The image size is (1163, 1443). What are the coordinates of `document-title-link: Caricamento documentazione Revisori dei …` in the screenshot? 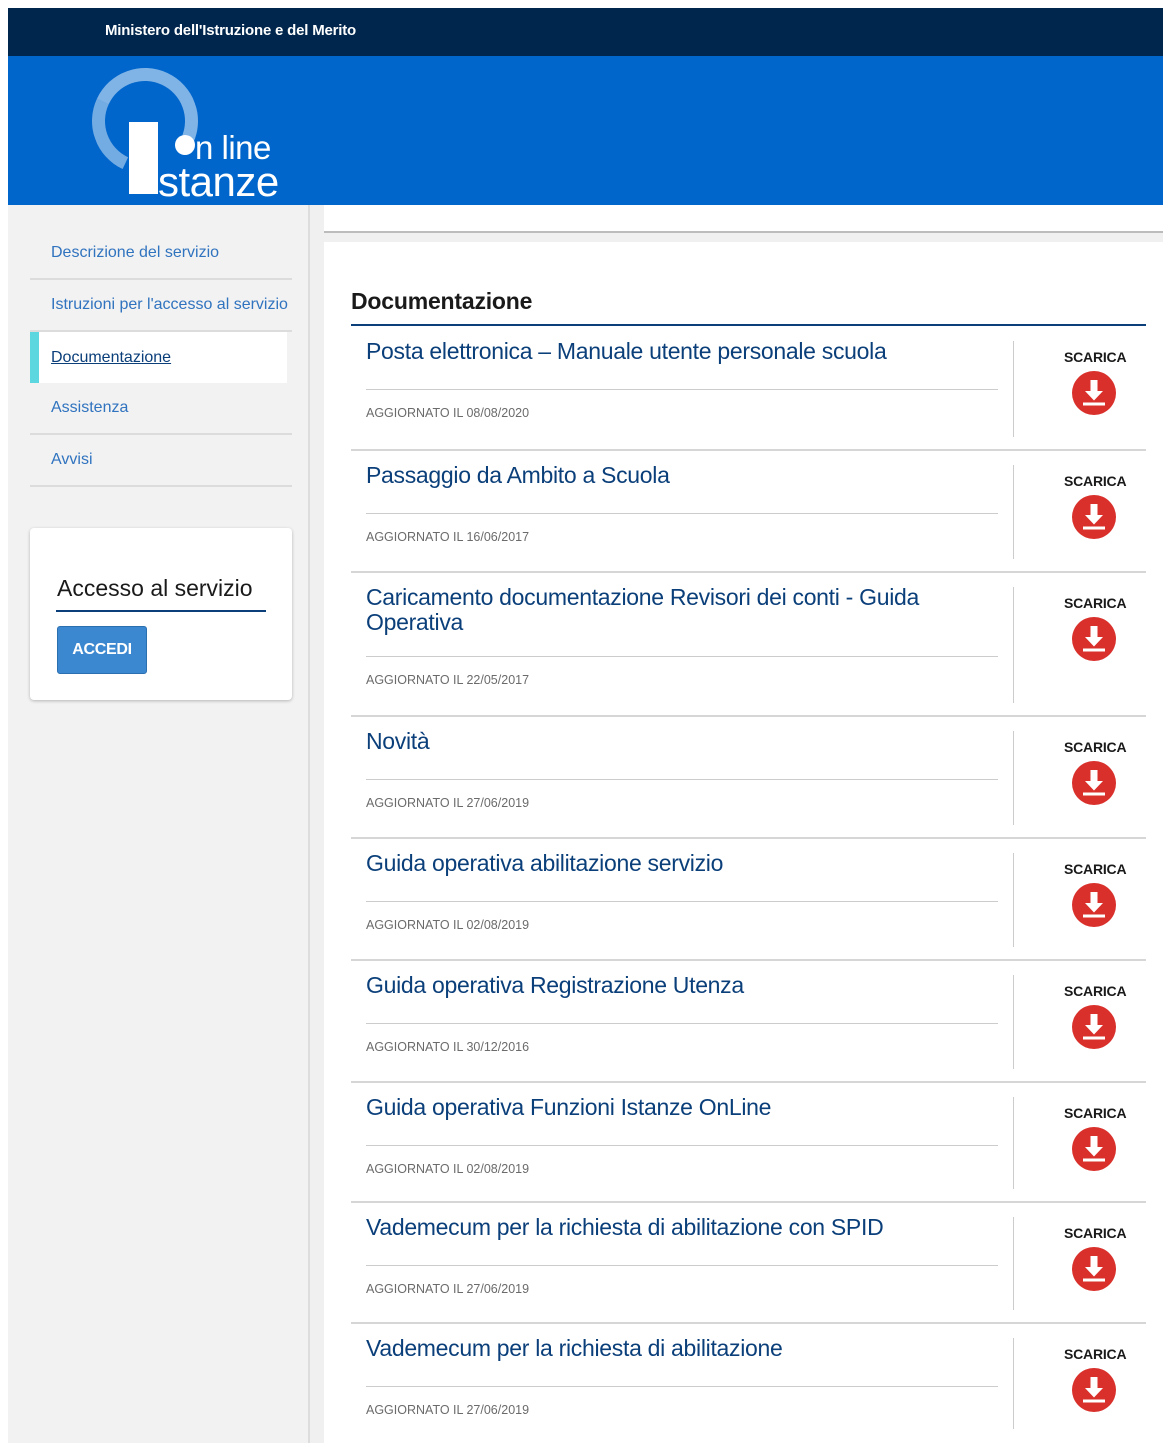 It's located at (676, 610).